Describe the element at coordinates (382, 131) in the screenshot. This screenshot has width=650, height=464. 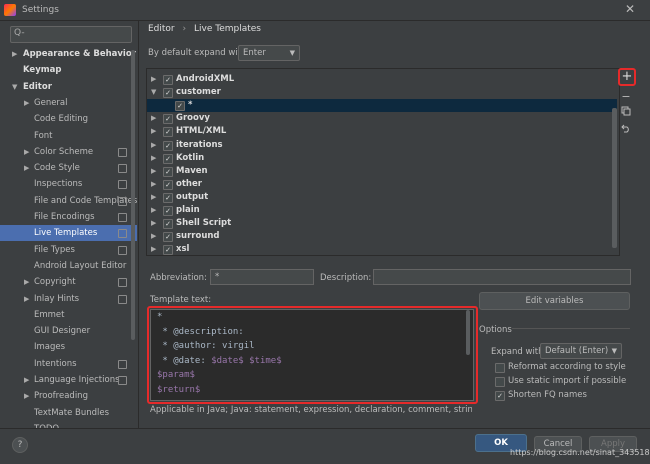
I see `template-group: ▶ ✓ HTML/XML` at that location.